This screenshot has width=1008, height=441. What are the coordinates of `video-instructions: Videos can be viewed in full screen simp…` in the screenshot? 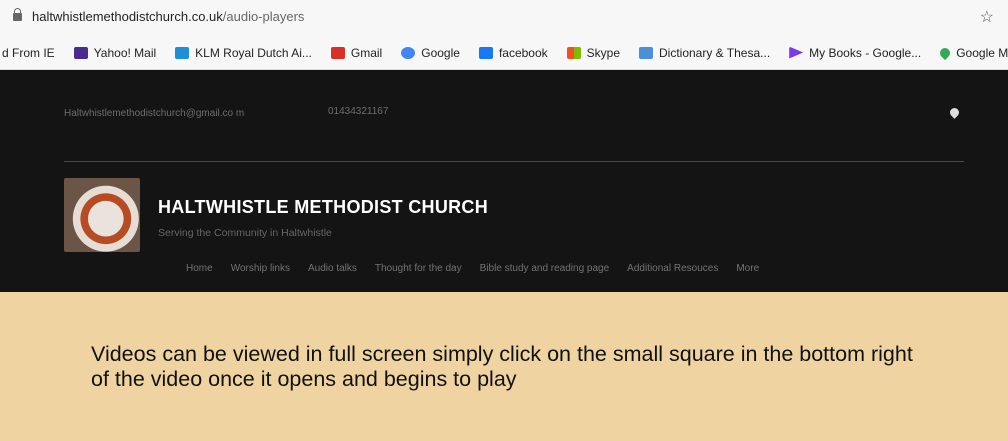 It's located at (502, 366).